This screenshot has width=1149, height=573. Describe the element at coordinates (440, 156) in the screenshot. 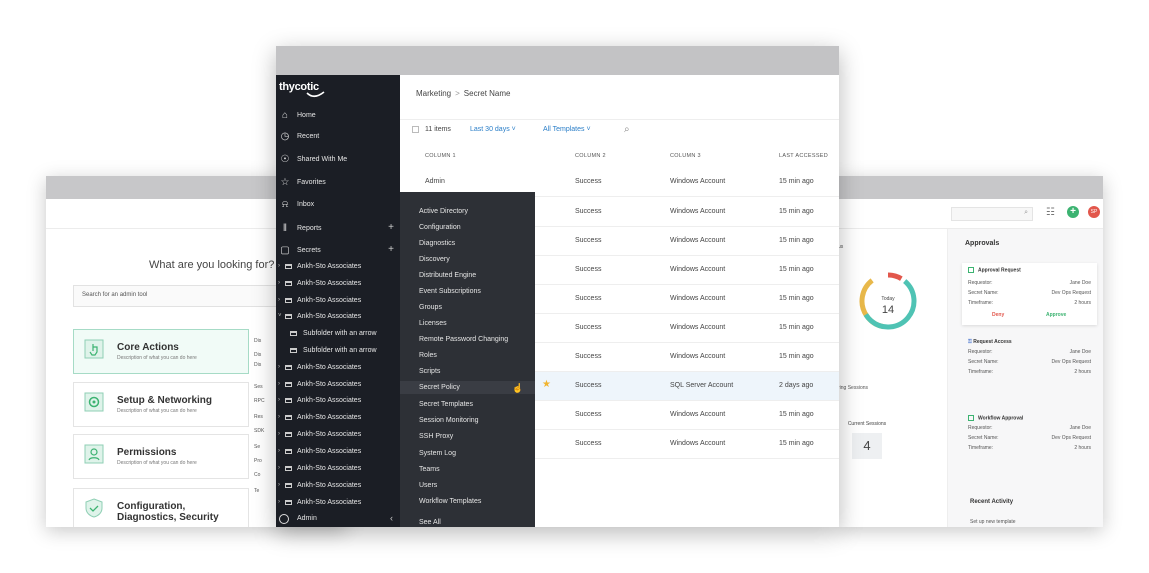

I see `column-header: COLUMN 1` at that location.